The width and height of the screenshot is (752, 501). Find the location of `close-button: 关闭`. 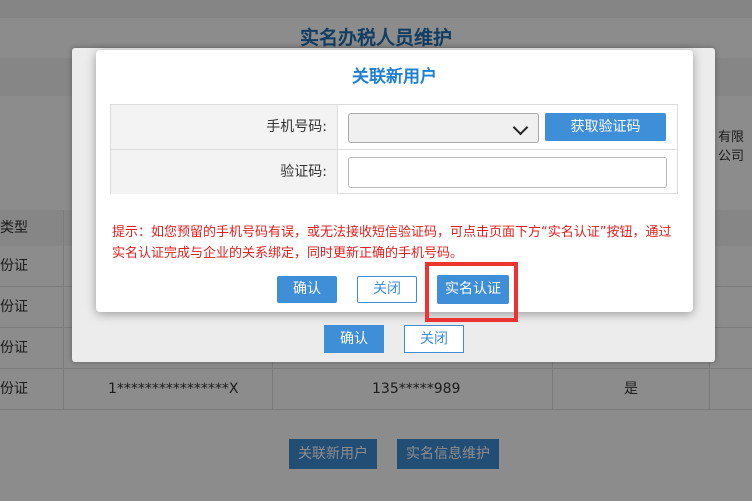

close-button: 关闭 is located at coordinates (387, 289).